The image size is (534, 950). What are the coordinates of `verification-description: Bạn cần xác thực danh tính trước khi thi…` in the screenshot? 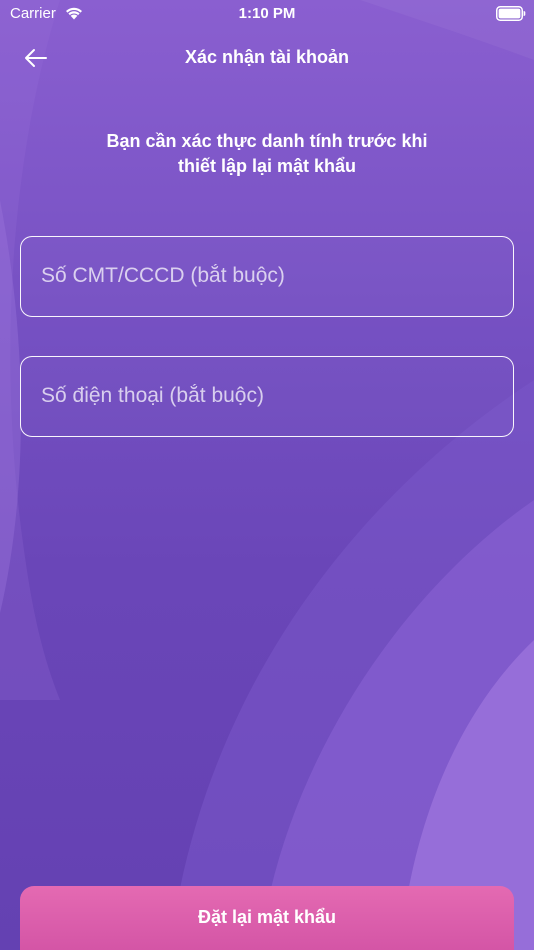 It's located at (267, 154).